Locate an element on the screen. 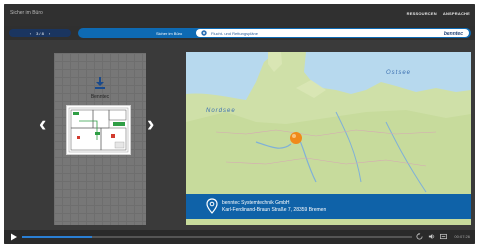 The height and width of the screenshot is (244, 479). top-links: RESSOURCEN ANSPRACHE is located at coordinates (438, 13).